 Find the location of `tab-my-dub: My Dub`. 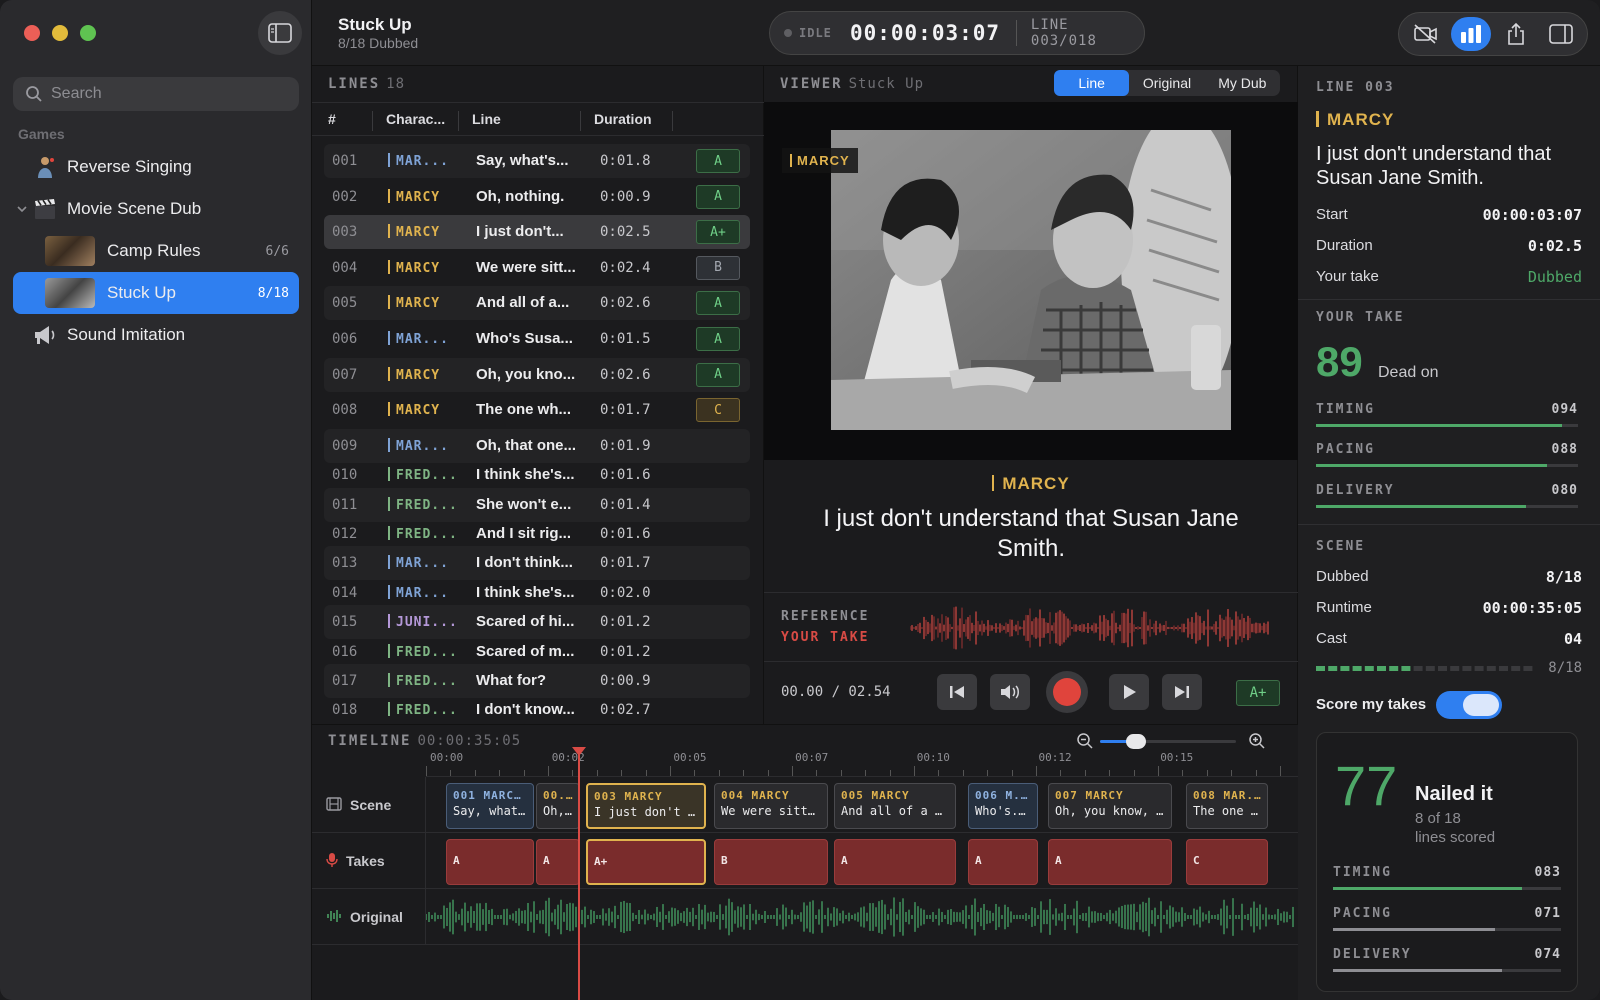

tab-my-dub: My Dub is located at coordinates (1242, 83).